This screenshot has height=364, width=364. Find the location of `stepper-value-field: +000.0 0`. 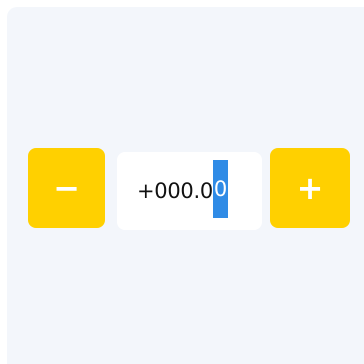

stepper-value-field: +000.0 0 is located at coordinates (189, 191).